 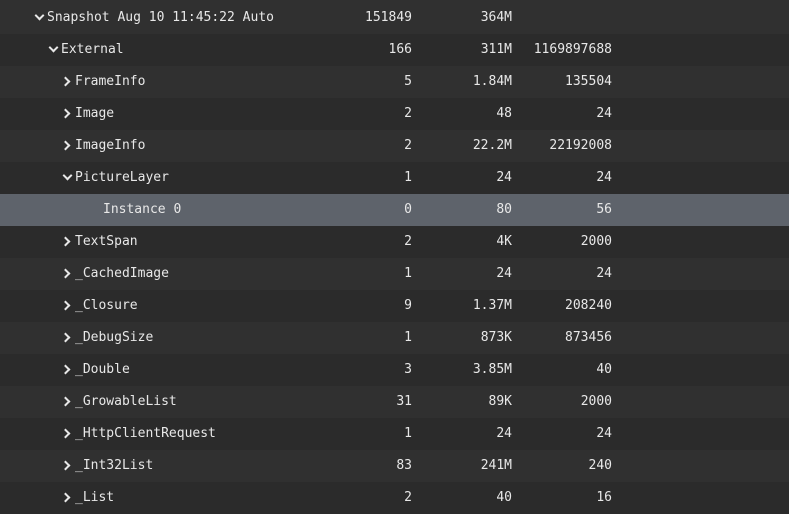 I want to click on row-name-cell: Snapshot Aug 10 11:45:22 Auto, so click(x=153, y=18).